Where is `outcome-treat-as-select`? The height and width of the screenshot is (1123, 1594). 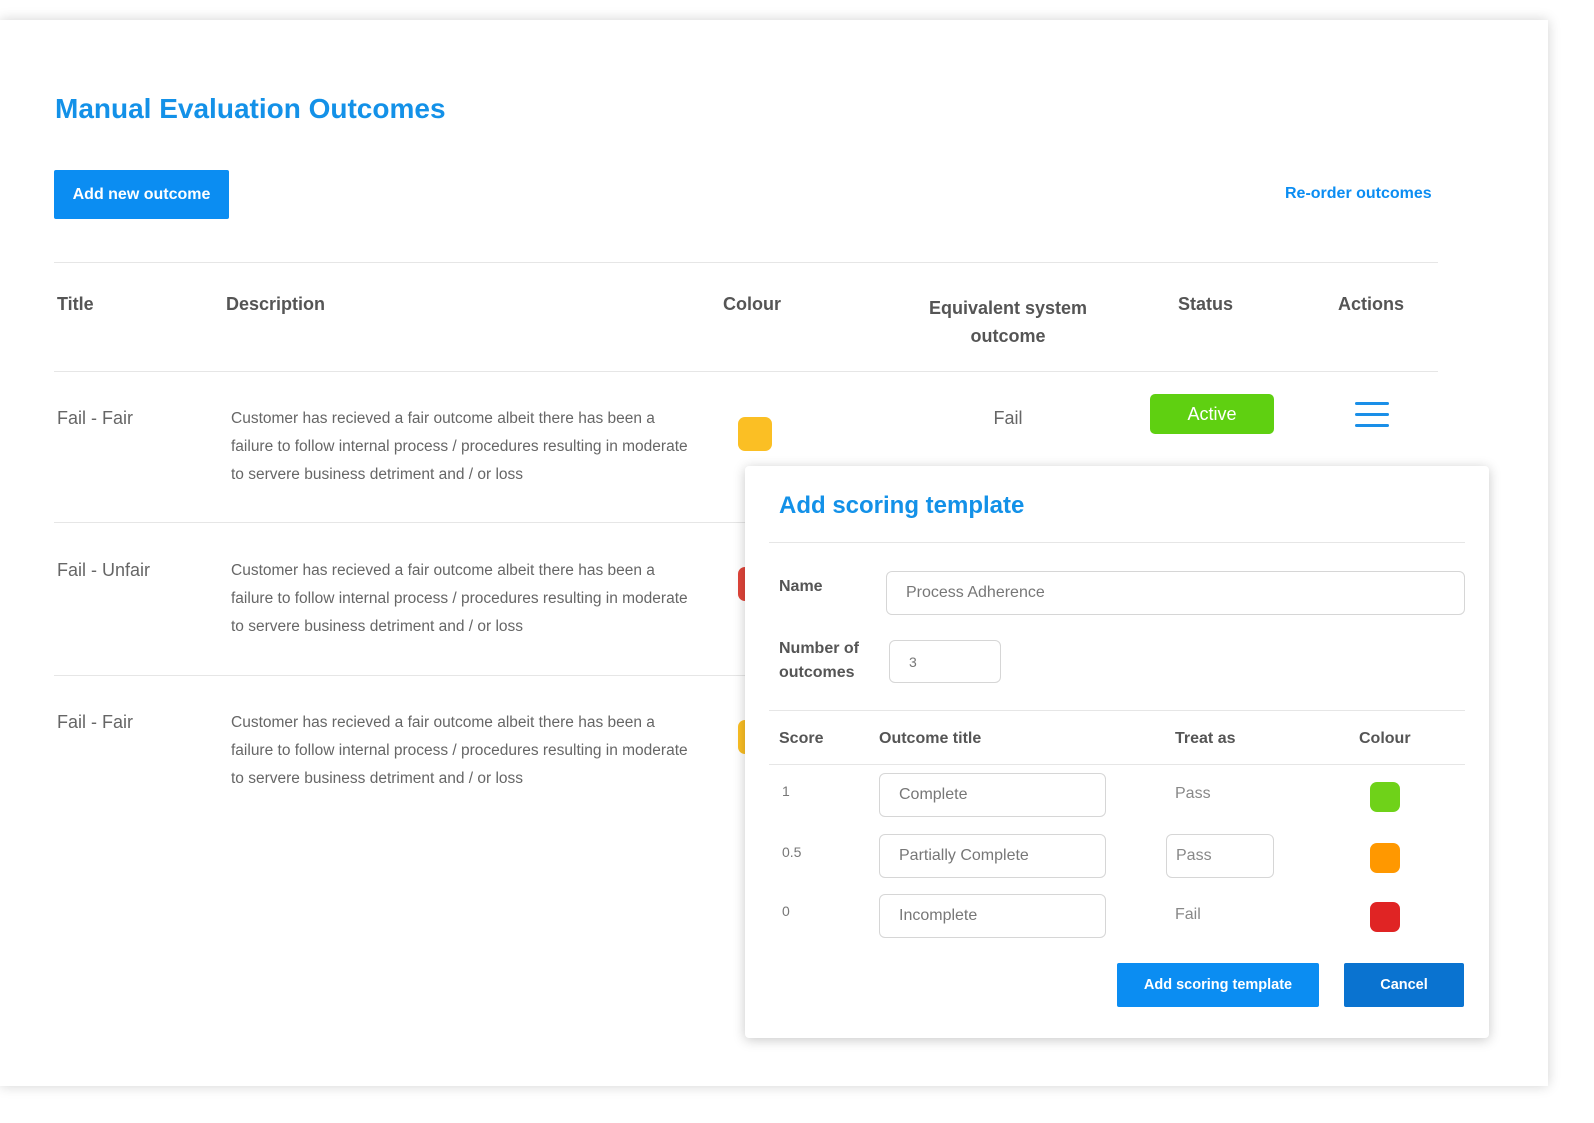
outcome-treat-as-select is located at coordinates (1220, 856).